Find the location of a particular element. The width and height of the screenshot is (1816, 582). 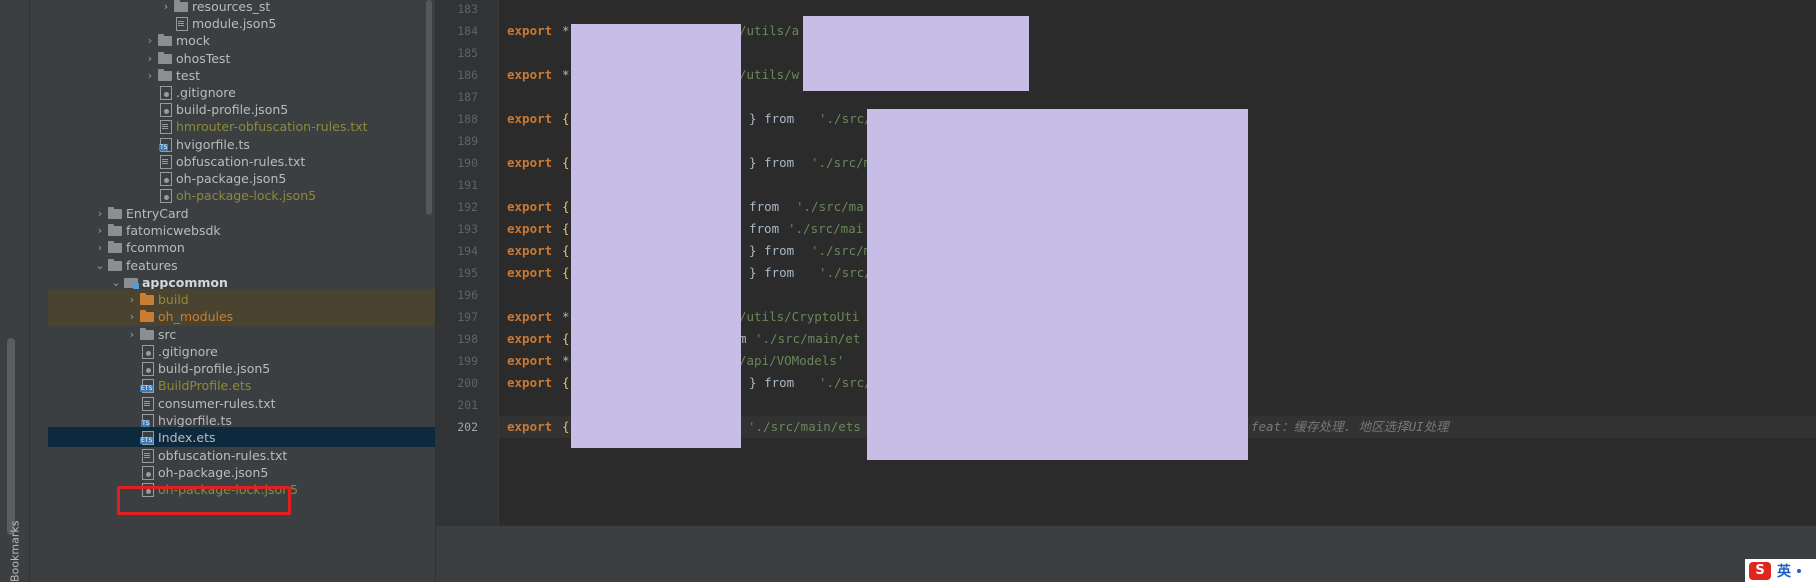

line-number: 184 is located at coordinates (467, 31).